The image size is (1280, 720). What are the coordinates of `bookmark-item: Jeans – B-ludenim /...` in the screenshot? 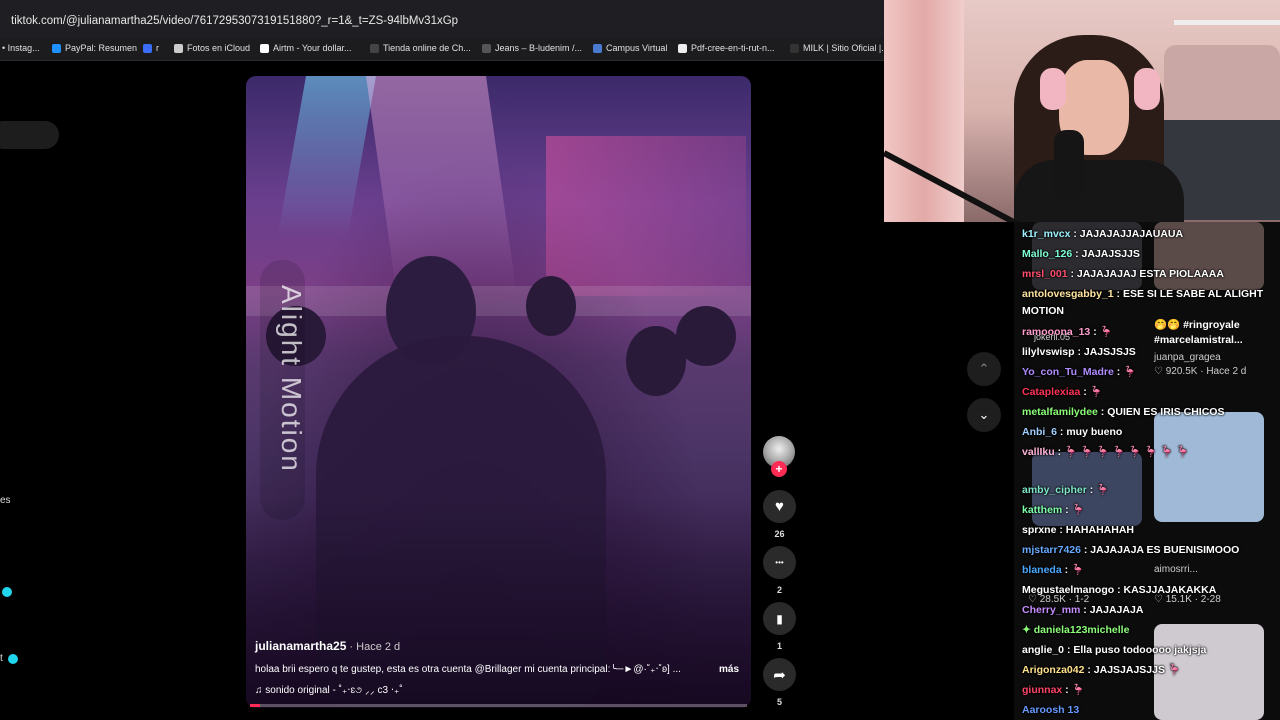 It's located at (532, 48).